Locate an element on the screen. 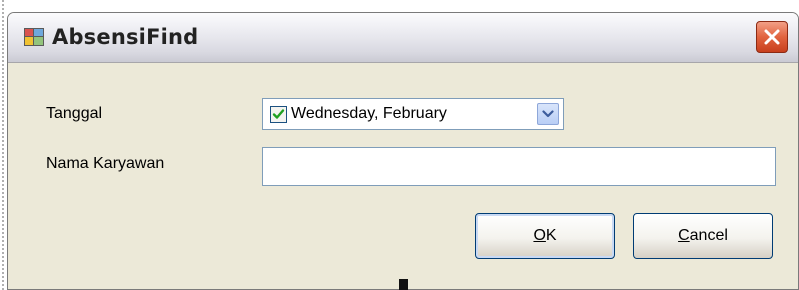  cancel-label-rest: ancel is located at coordinates (708, 235).